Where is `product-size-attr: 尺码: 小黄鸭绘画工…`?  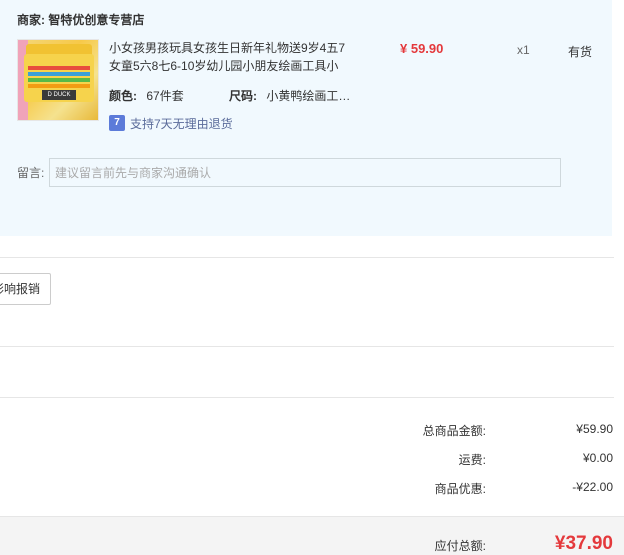
product-size-attr: 尺码: 小黄鸭绘画工… is located at coordinates (289, 95).